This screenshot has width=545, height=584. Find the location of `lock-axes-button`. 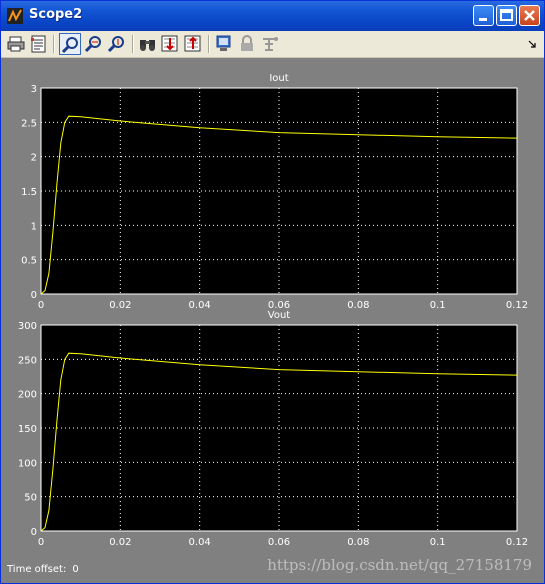

lock-axes-button is located at coordinates (247, 44).